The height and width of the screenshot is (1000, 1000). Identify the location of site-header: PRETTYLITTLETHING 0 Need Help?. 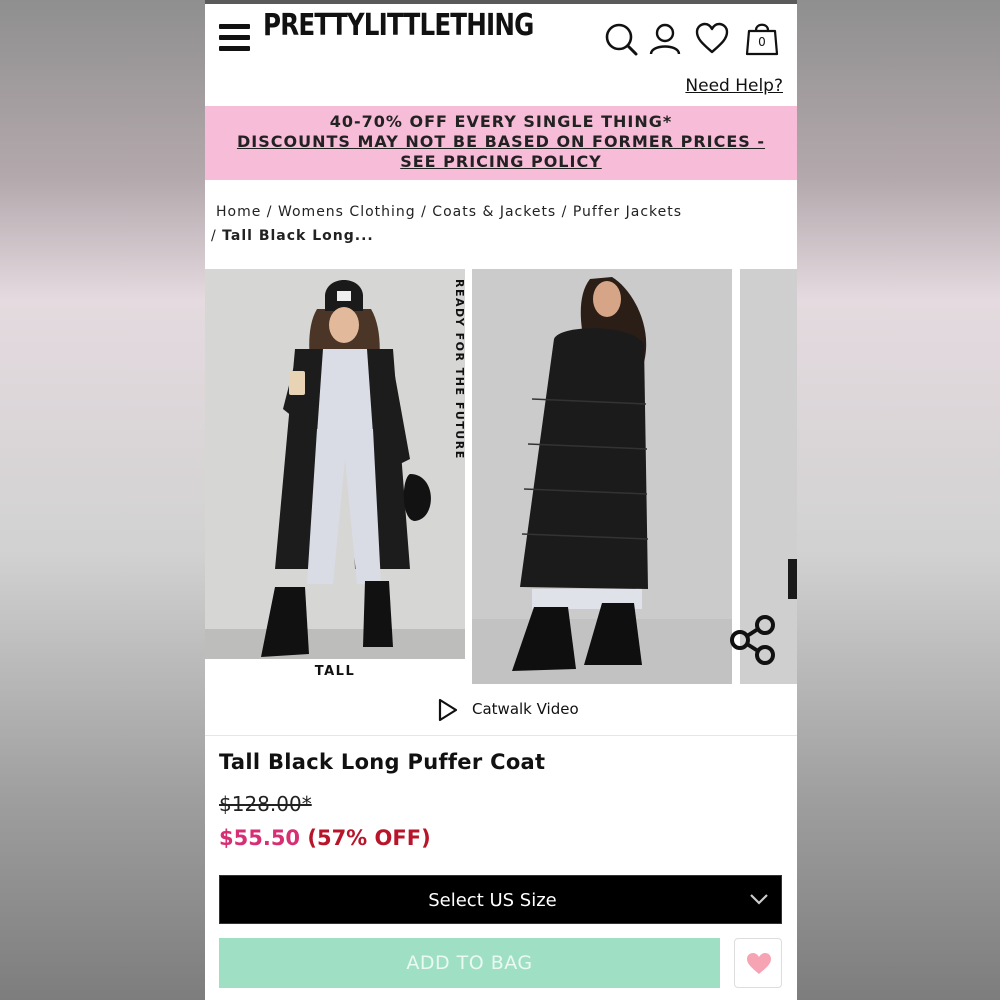
(501, 54).